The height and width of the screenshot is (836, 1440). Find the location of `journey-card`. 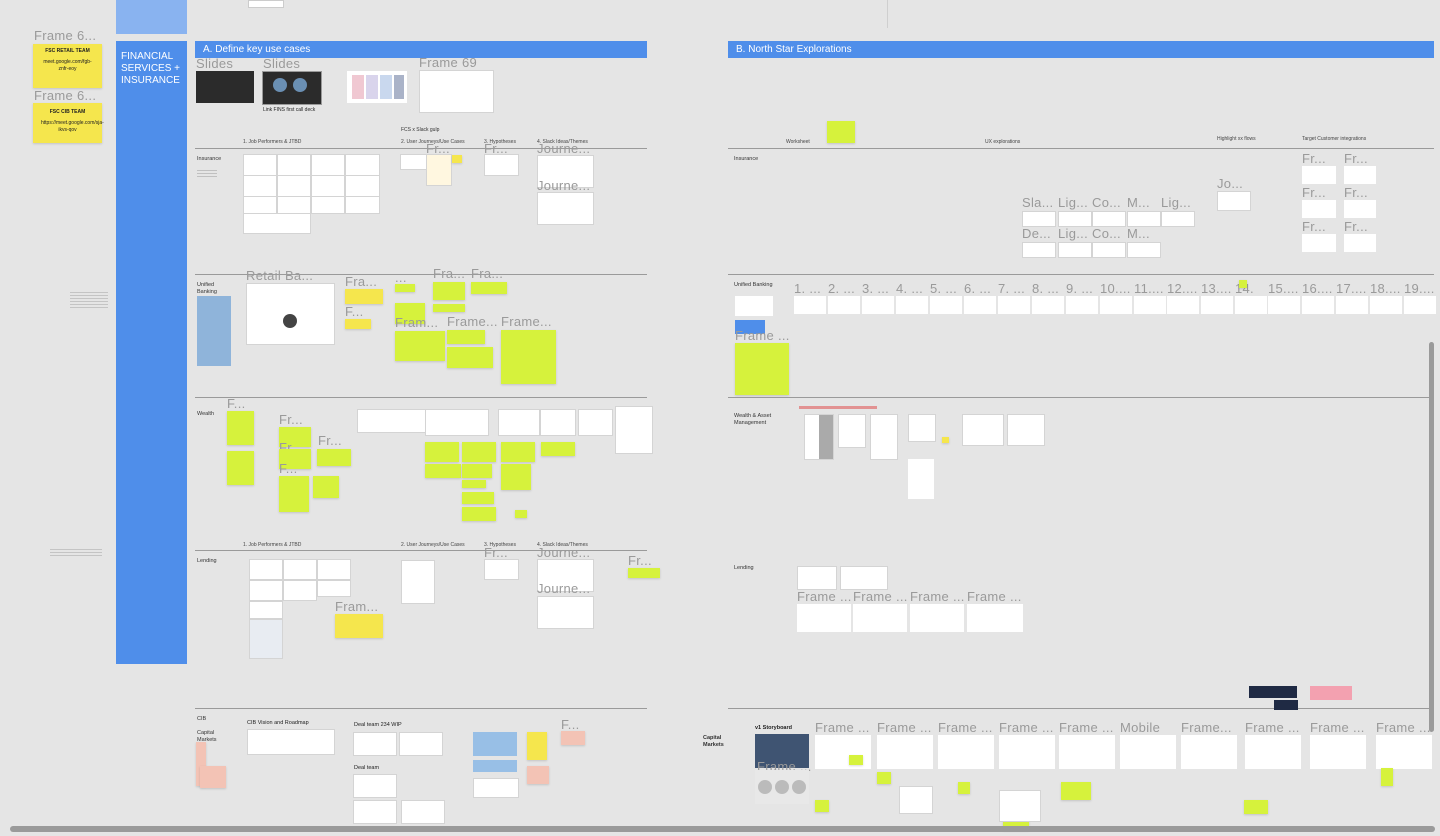

journey-card is located at coordinates (439, 170).